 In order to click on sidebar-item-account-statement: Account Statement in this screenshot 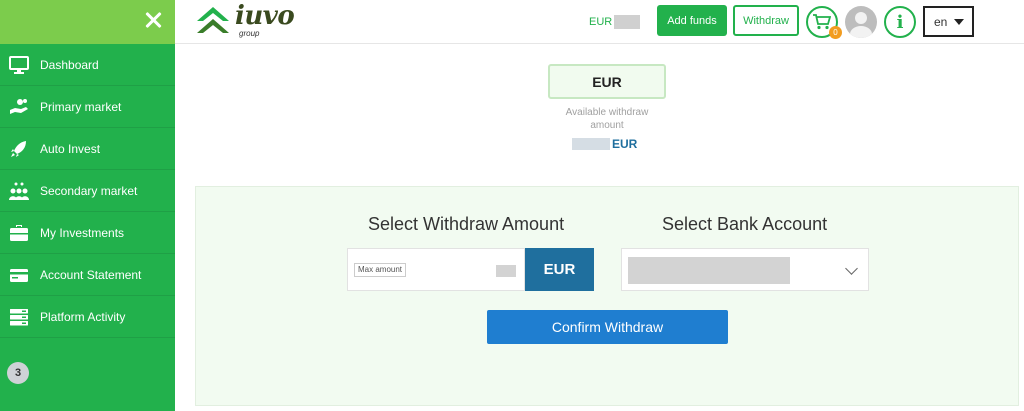, I will do `click(87, 275)`.